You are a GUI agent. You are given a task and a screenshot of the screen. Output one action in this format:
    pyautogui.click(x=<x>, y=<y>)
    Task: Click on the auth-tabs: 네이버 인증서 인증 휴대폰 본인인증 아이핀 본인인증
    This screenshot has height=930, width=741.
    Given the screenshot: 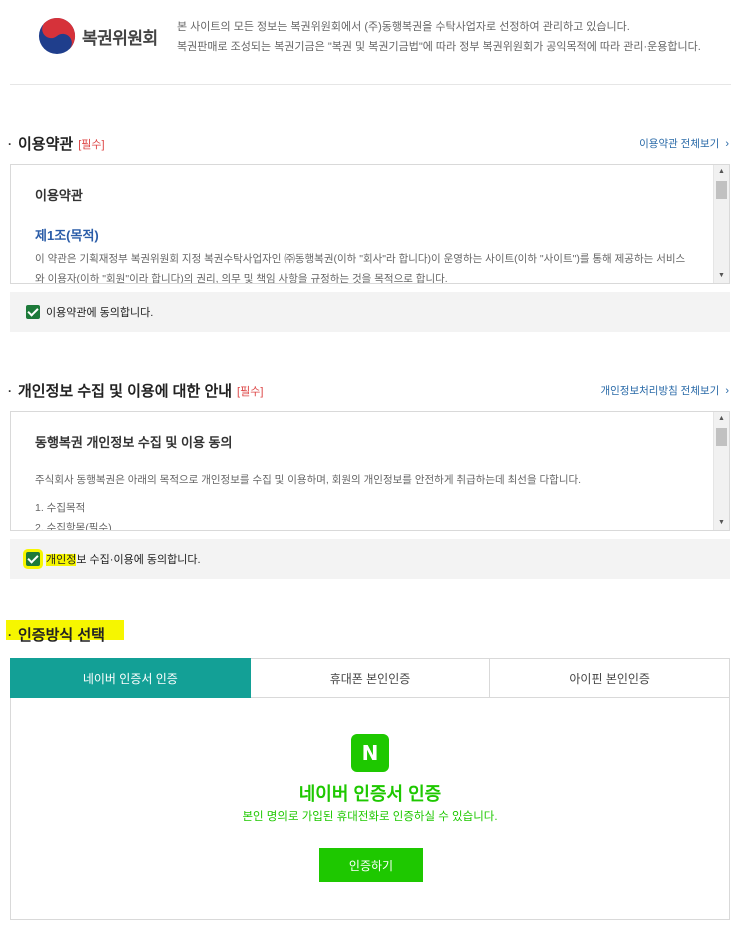 What is the action you would take?
    pyautogui.click(x=370, y=678)
    